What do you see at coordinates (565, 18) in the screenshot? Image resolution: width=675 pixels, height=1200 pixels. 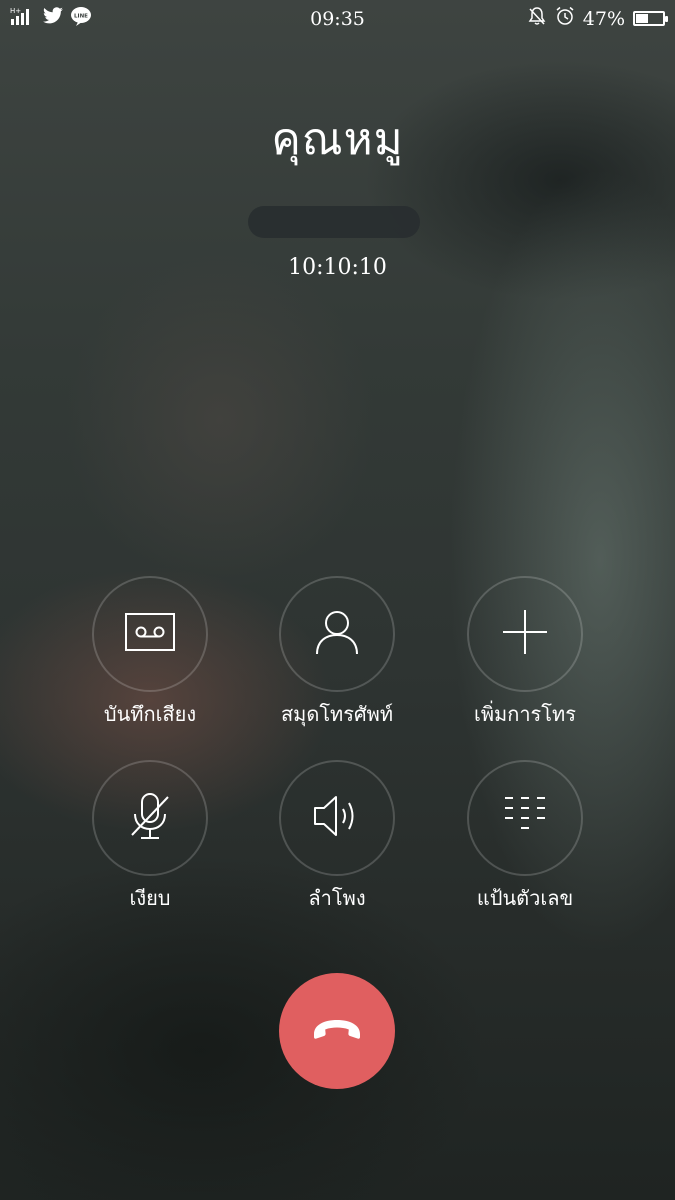 I see `alarm-icon` at bounding box center [565, 18].